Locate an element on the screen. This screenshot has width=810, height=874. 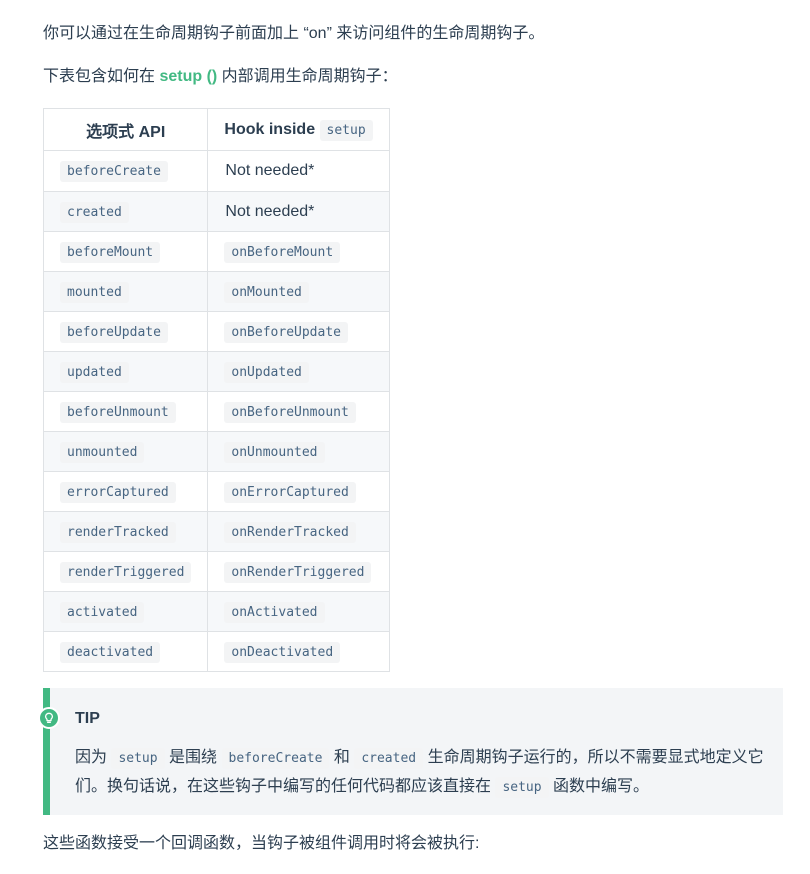
outro-paragraph: 这些函数接受一个回调函数，当钩子被组件调用时将会被执行: is located at coordinates (261, 843).